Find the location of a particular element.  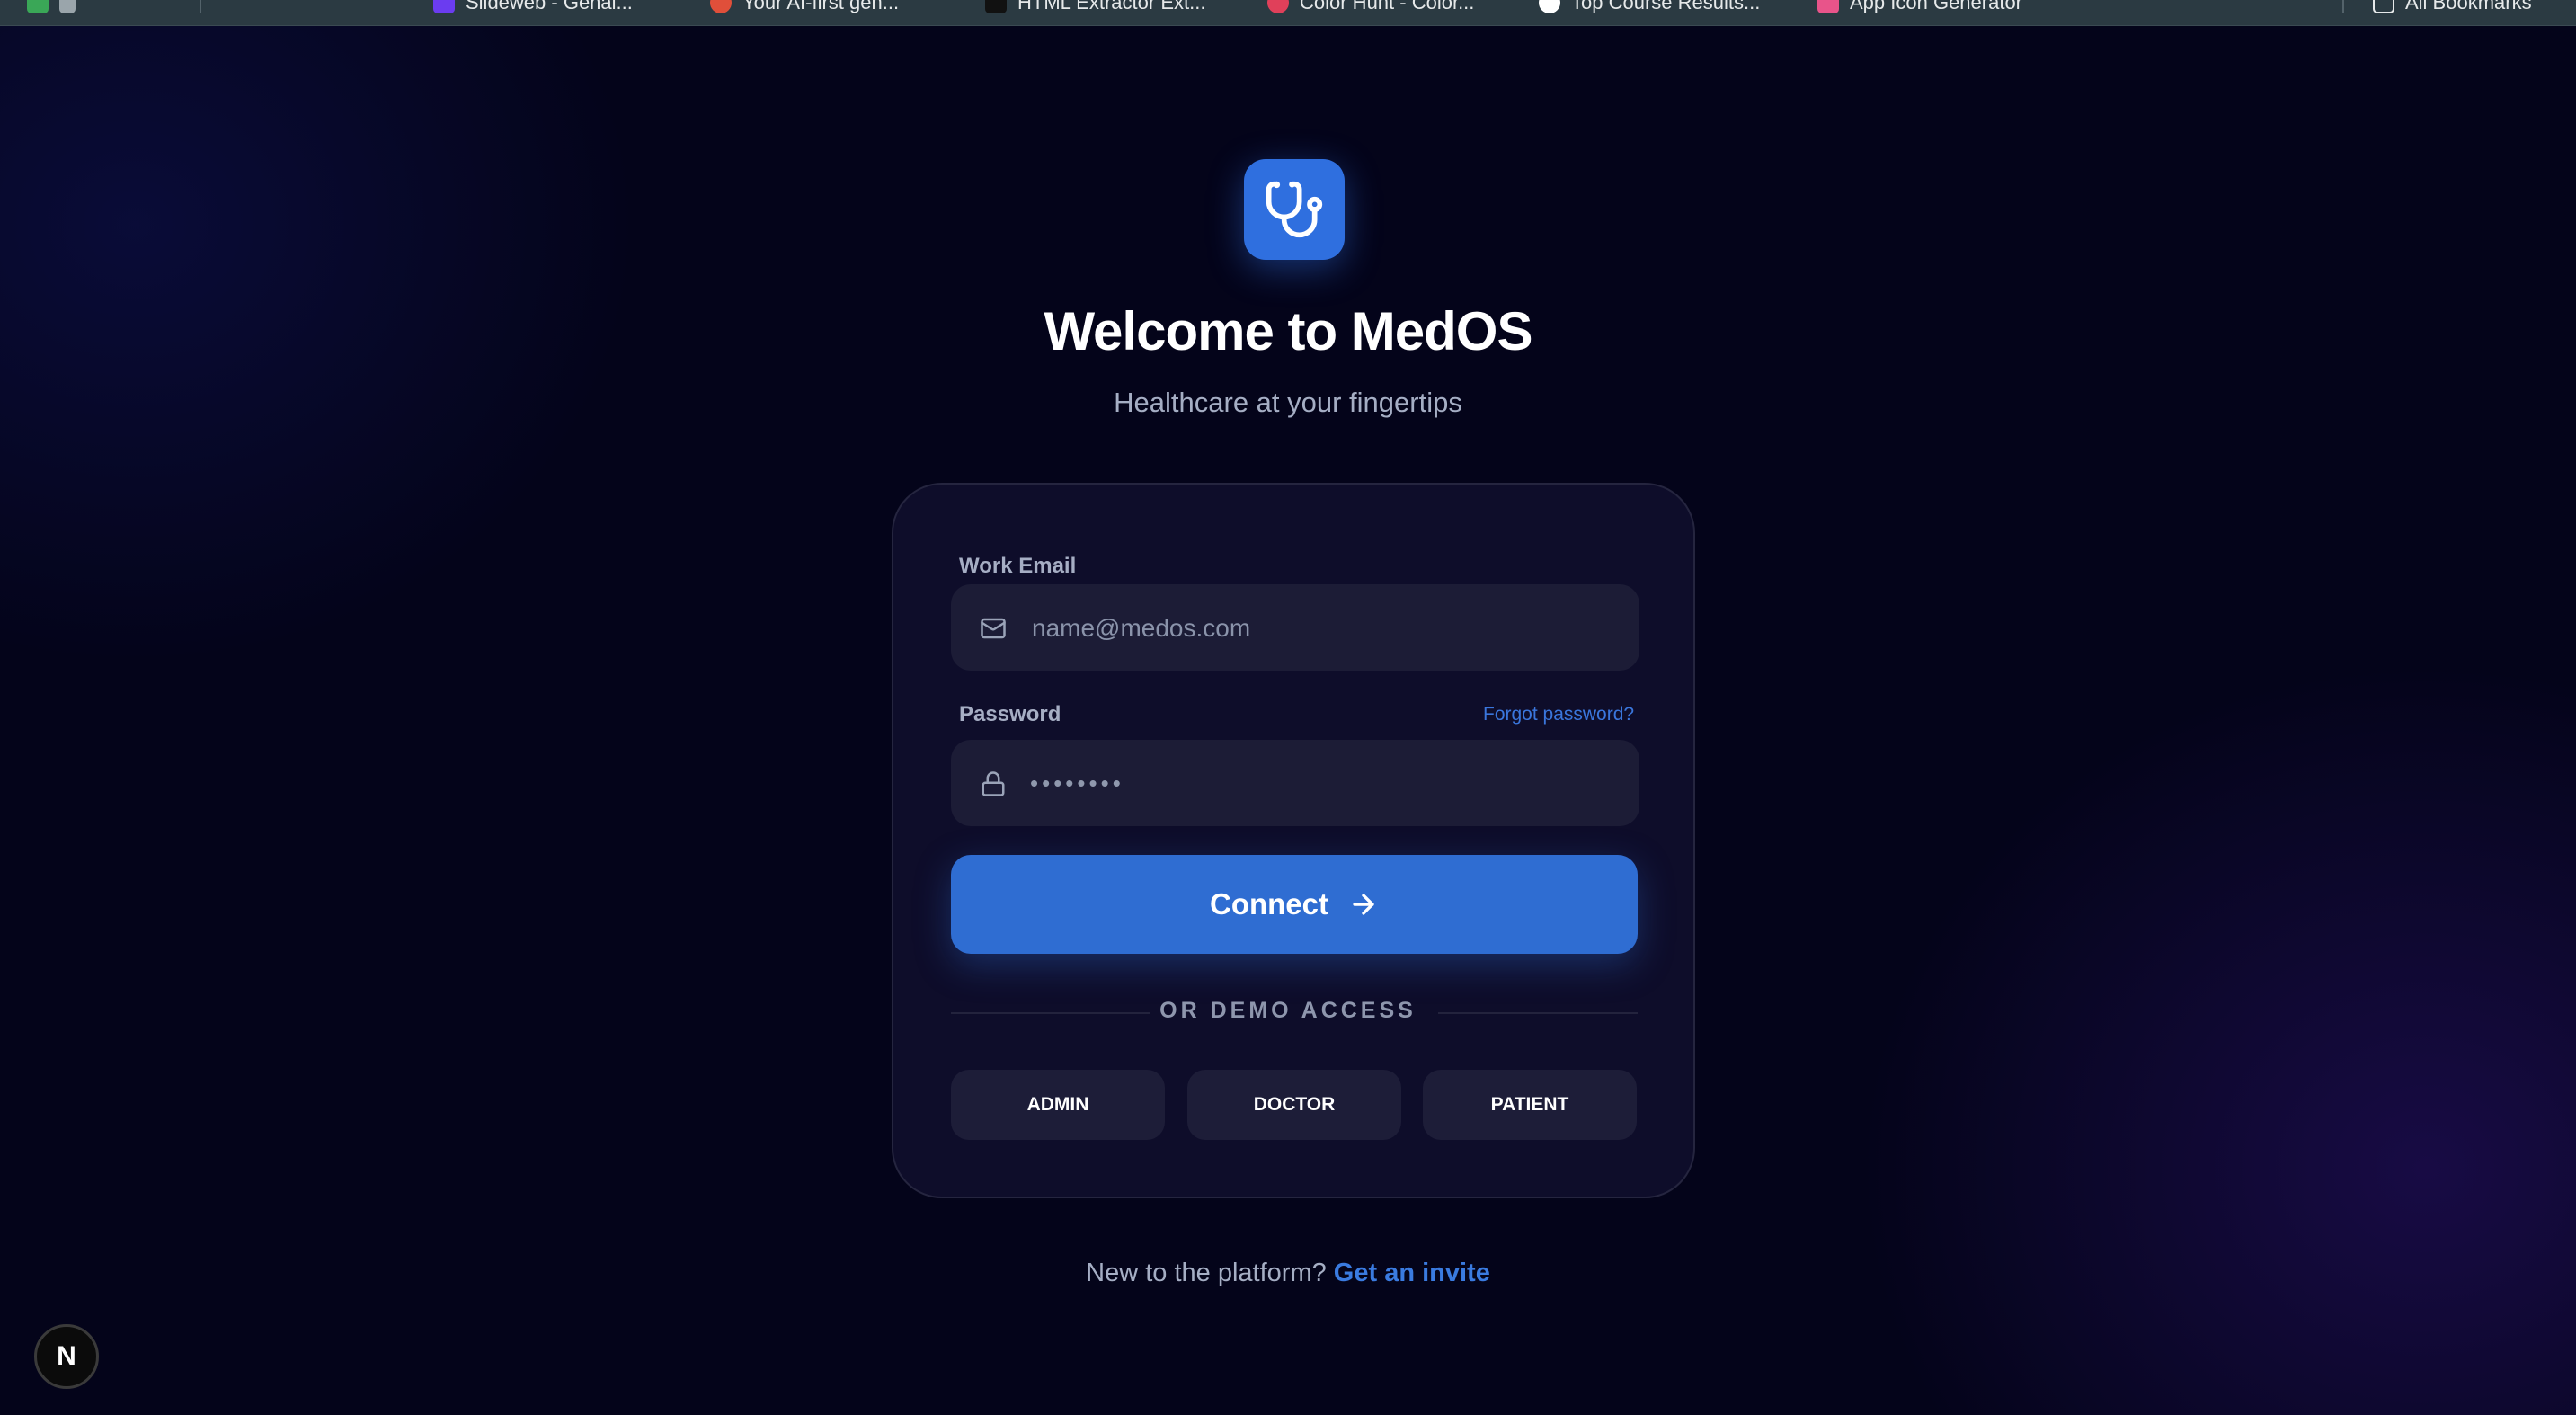

connect-button: Connect is located at coordinates (1294, 904).